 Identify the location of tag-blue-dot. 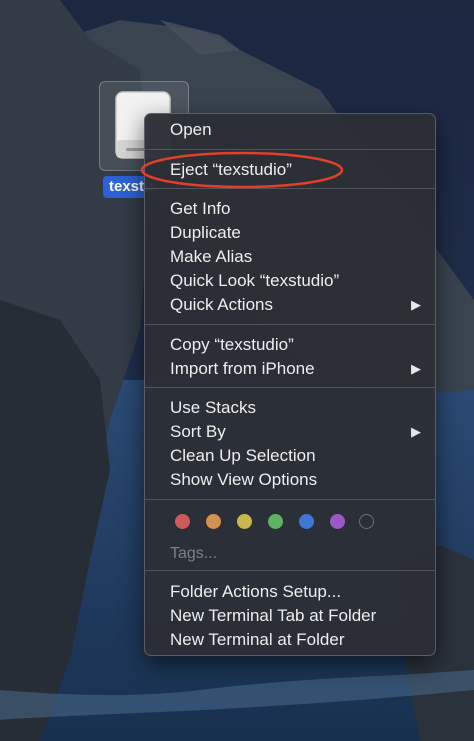
(306, 521).